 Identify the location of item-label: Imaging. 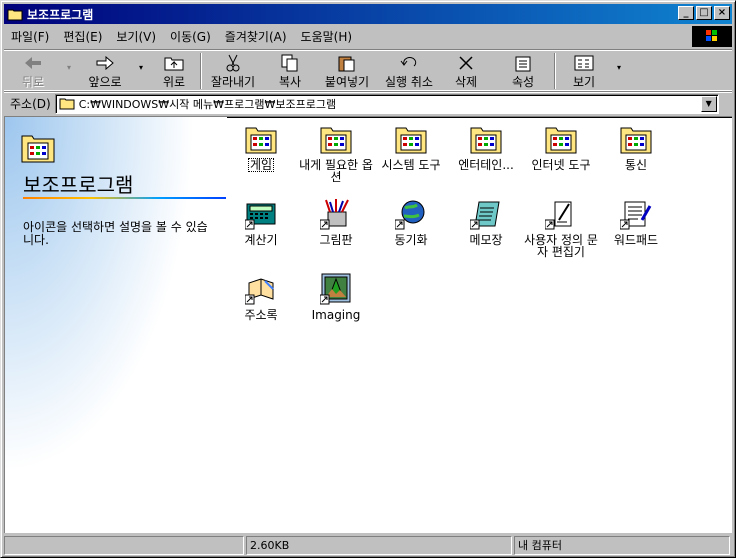
(336, 315).